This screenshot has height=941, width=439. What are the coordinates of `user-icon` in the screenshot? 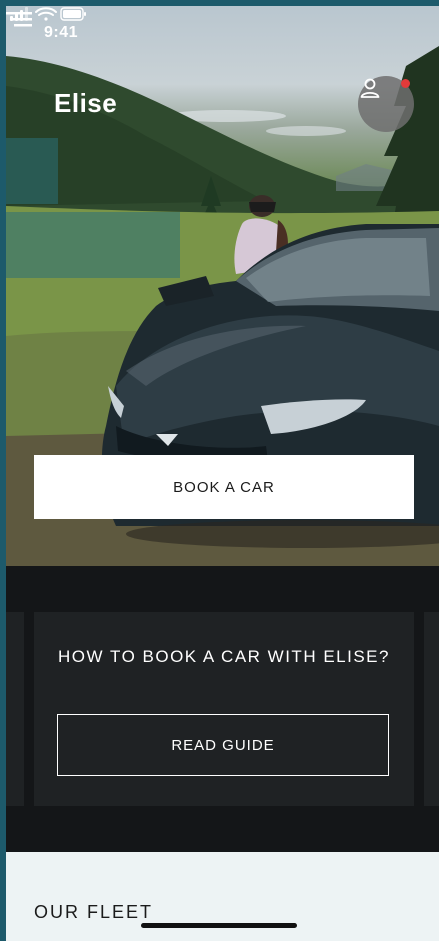 It's located at (370, 88).